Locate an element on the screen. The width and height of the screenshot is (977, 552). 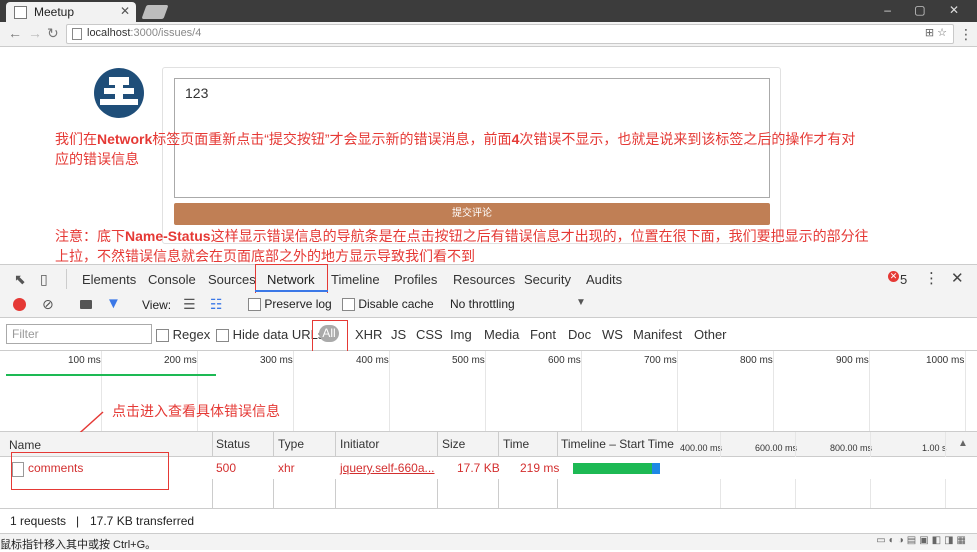
waterfall-tick: 1.00 s is located at coordinates (934, 448).